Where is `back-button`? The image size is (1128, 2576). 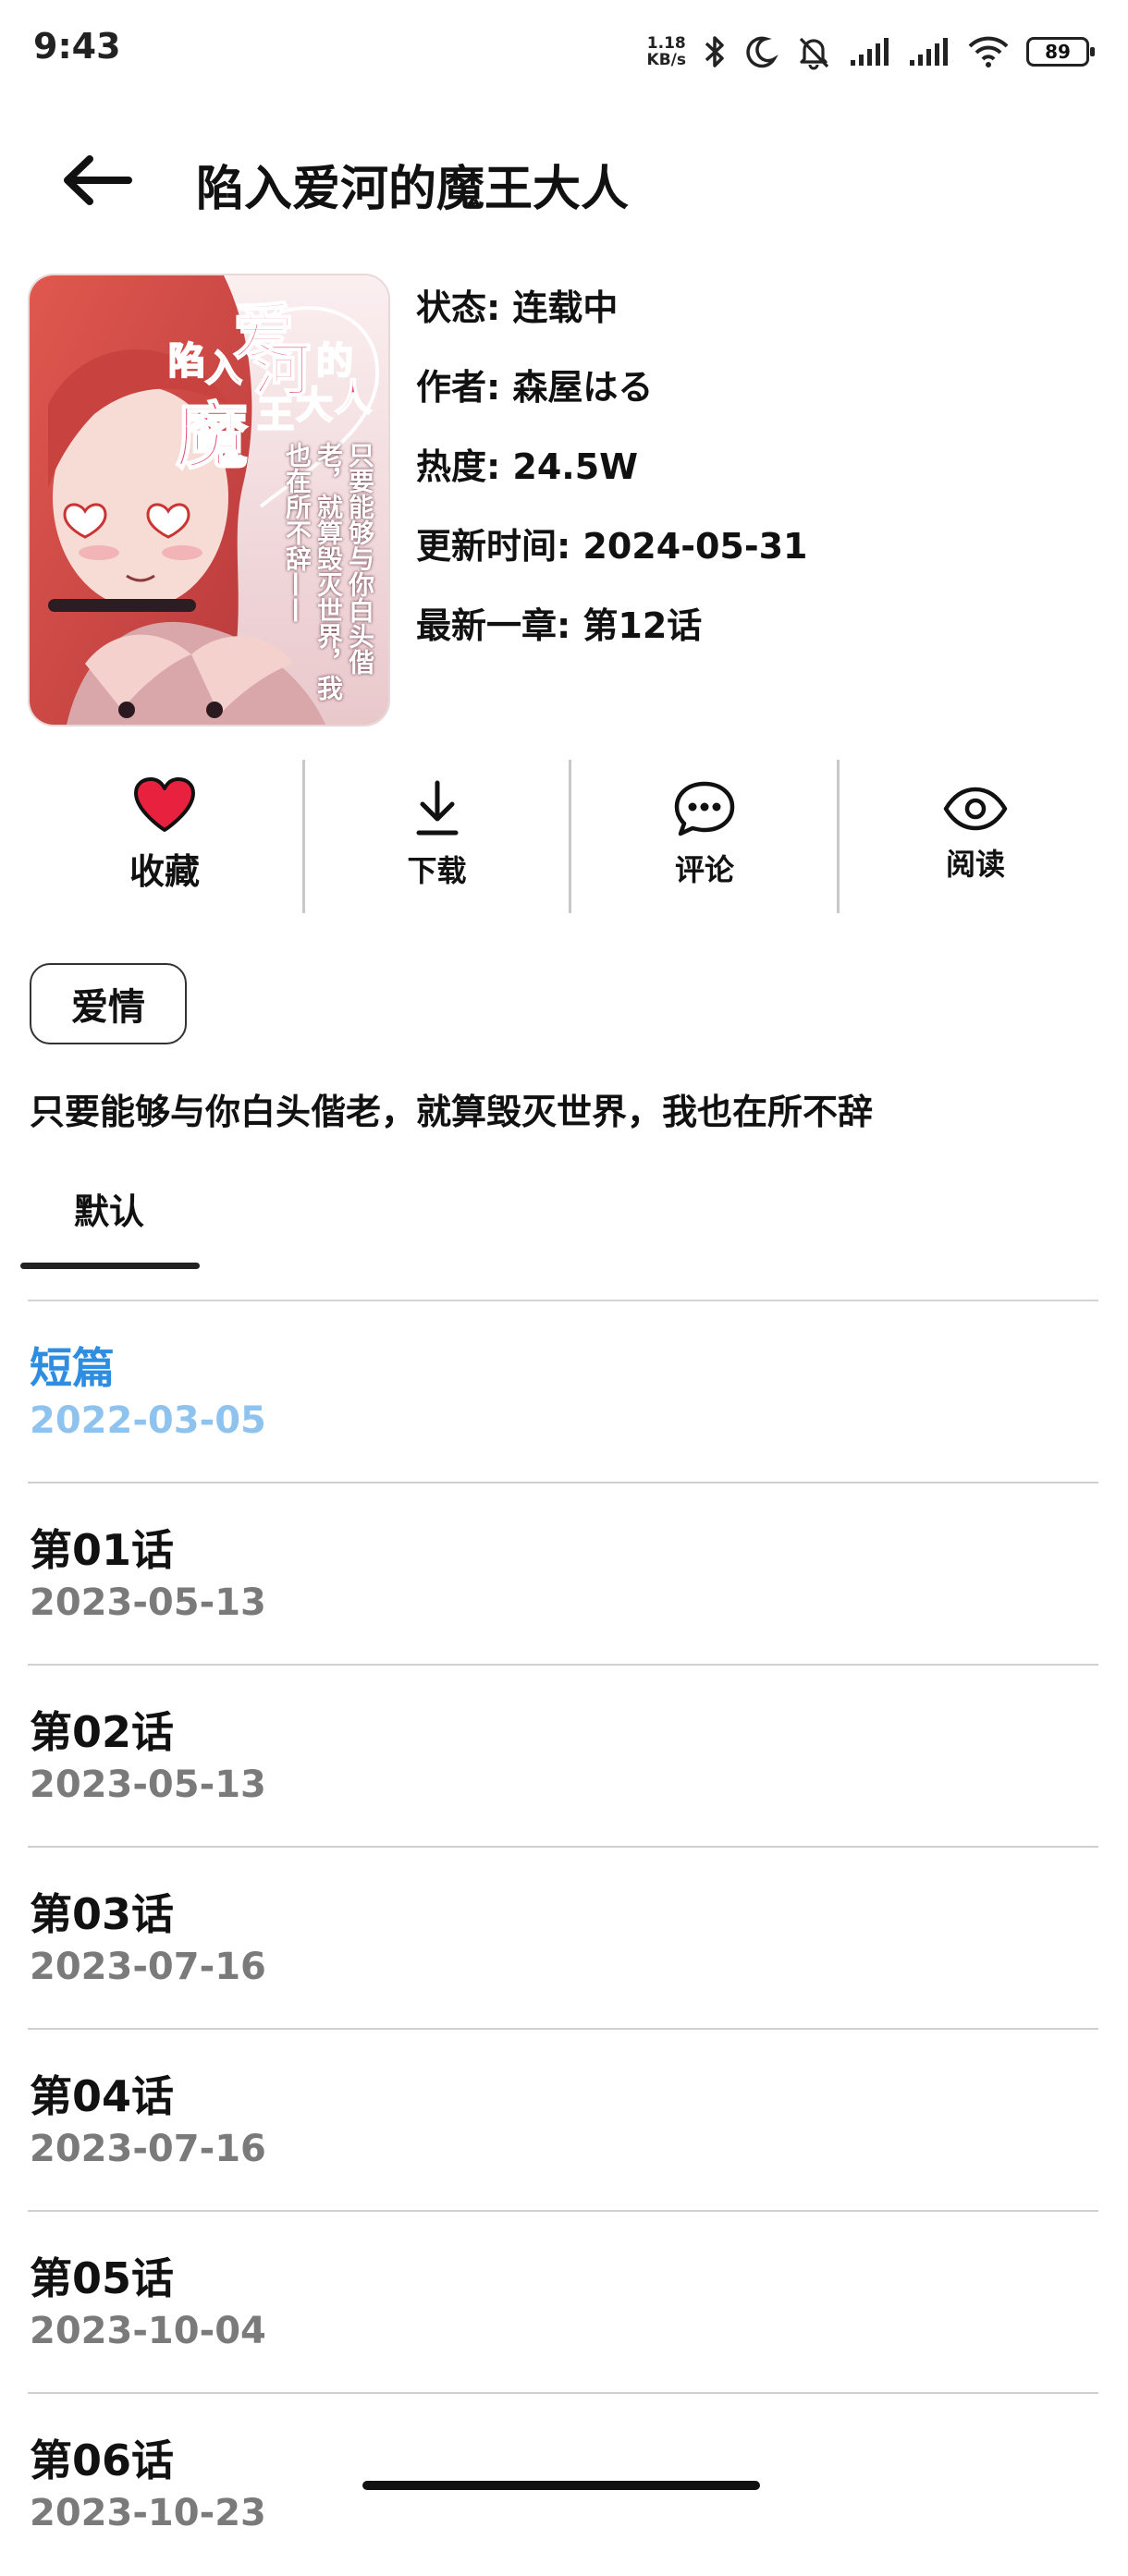
back-button is located at coordinates (97, 180).